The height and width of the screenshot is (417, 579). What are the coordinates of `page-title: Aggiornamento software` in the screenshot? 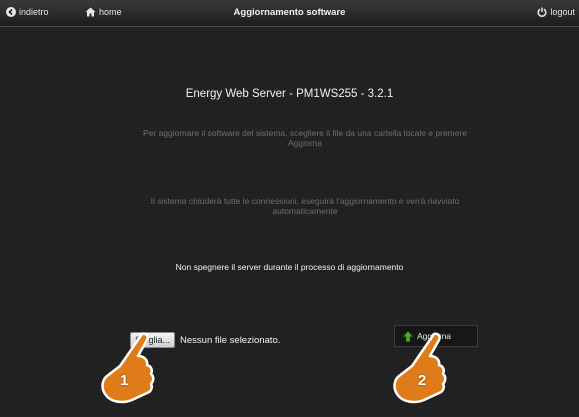 It's located at (289, 12).